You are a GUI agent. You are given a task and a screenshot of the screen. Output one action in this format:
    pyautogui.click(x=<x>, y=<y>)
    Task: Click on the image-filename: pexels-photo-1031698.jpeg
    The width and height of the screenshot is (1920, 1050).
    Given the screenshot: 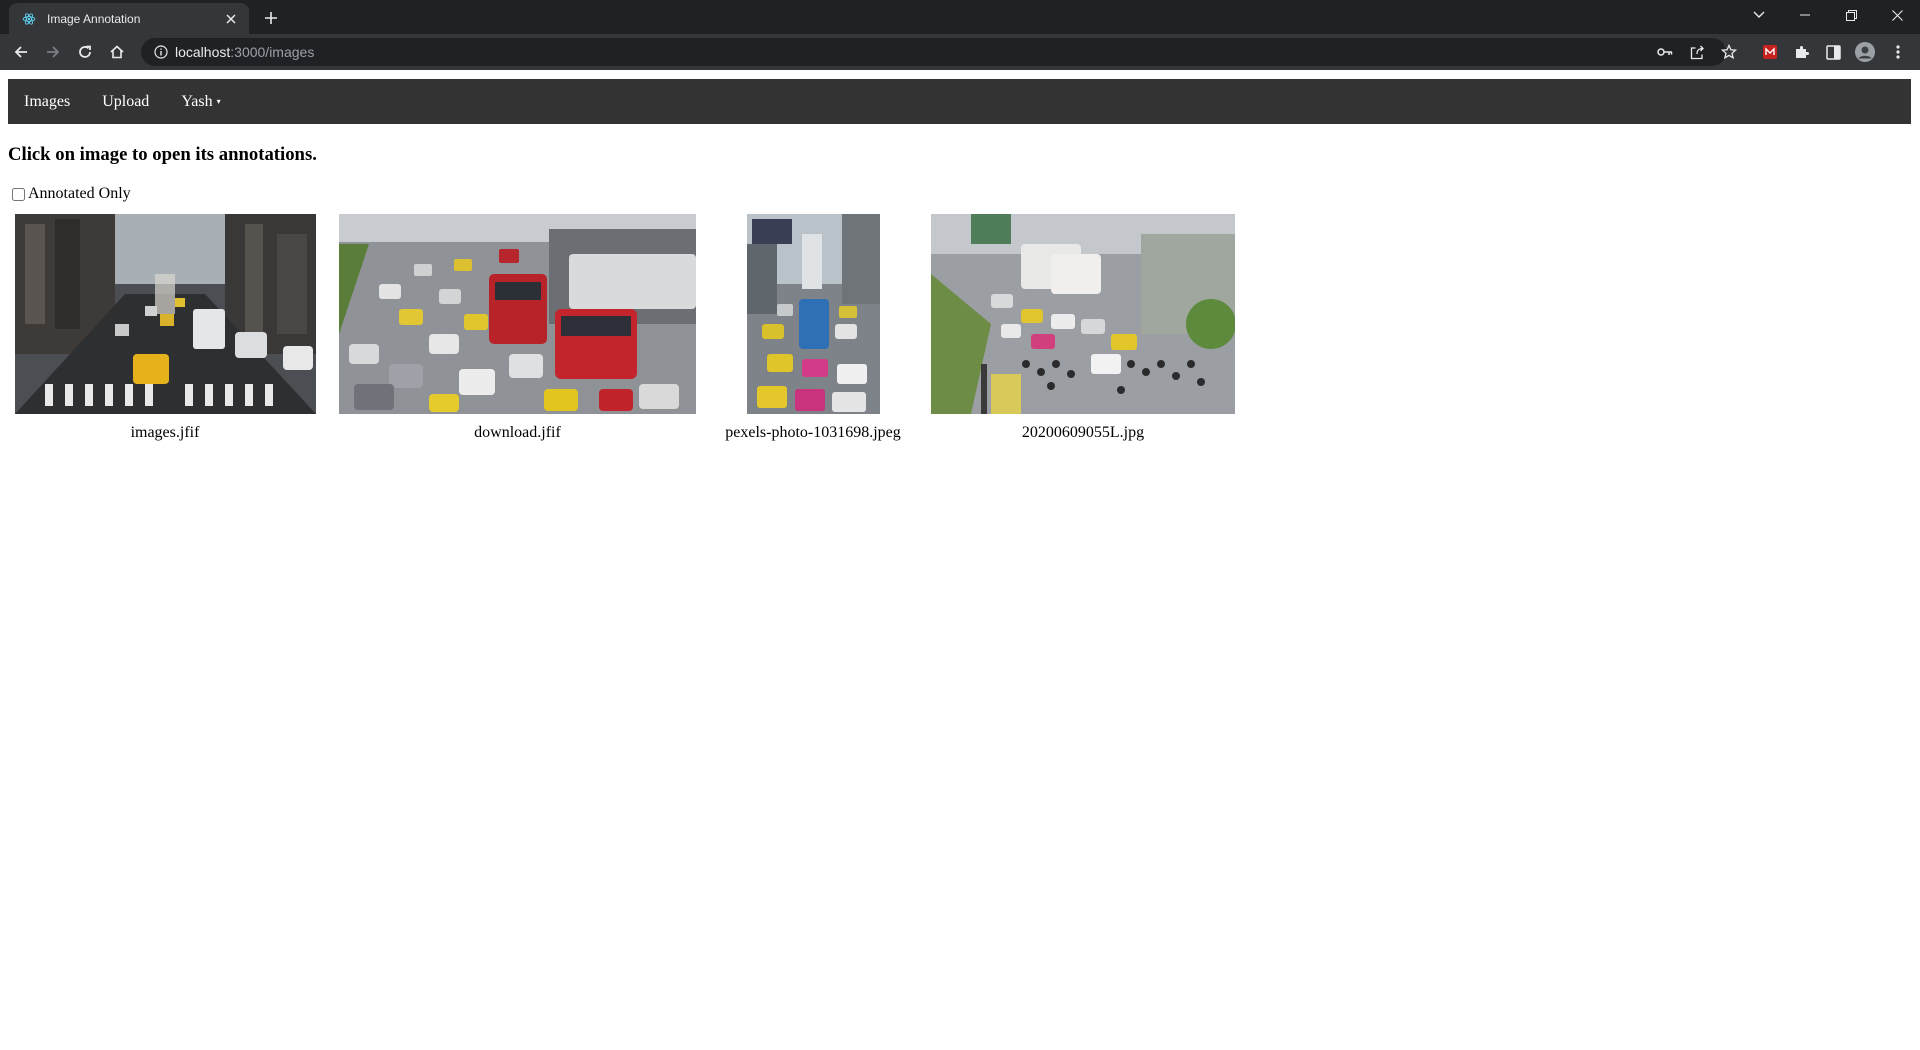 What is the action you would take?
    pyautogui.click(x=813, y=432)
    